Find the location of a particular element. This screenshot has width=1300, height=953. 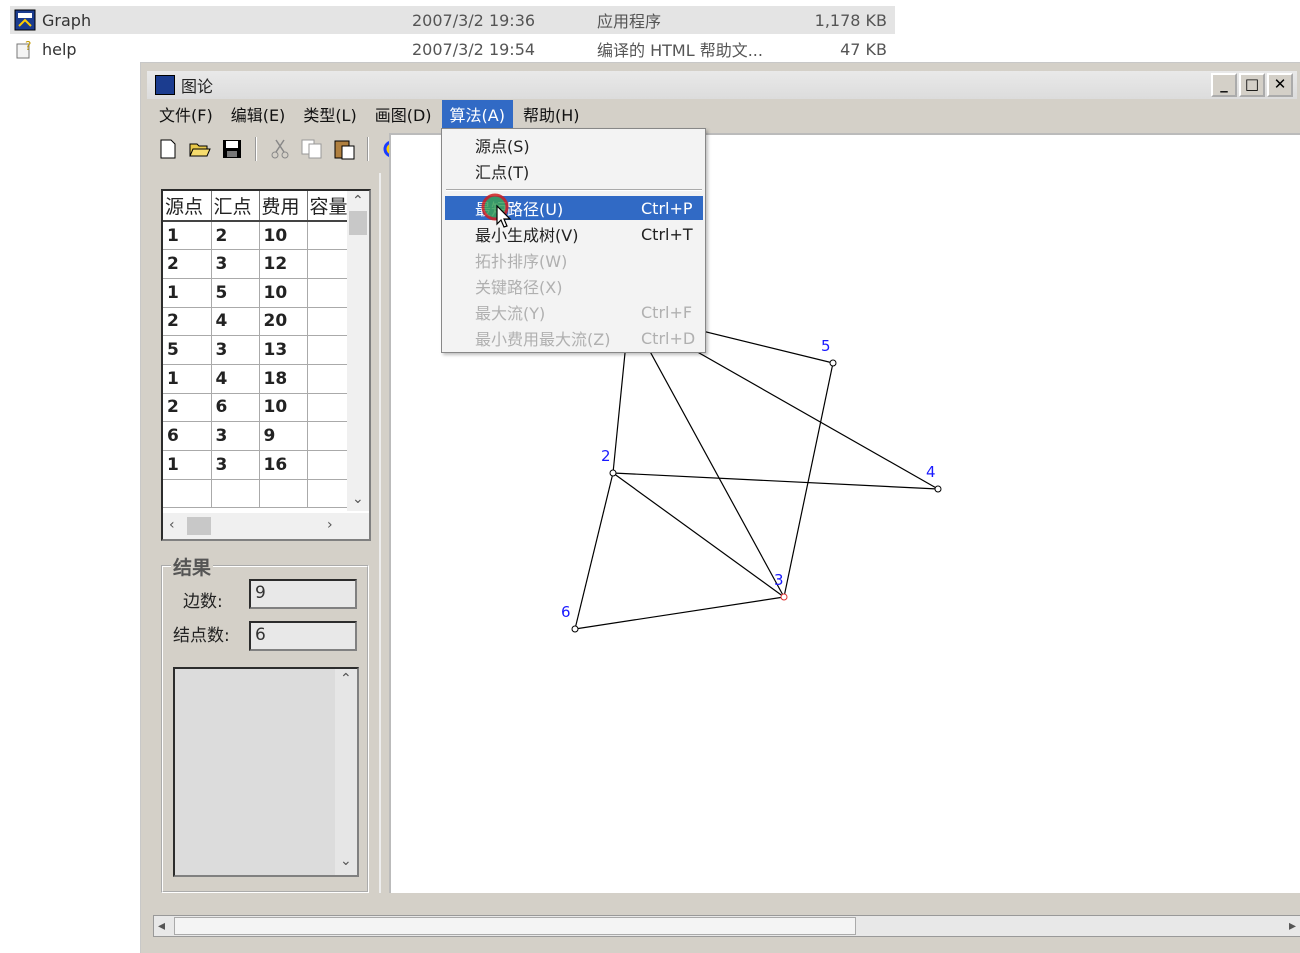

column-header-cost: 费用 is located at coordinates (283, 206).